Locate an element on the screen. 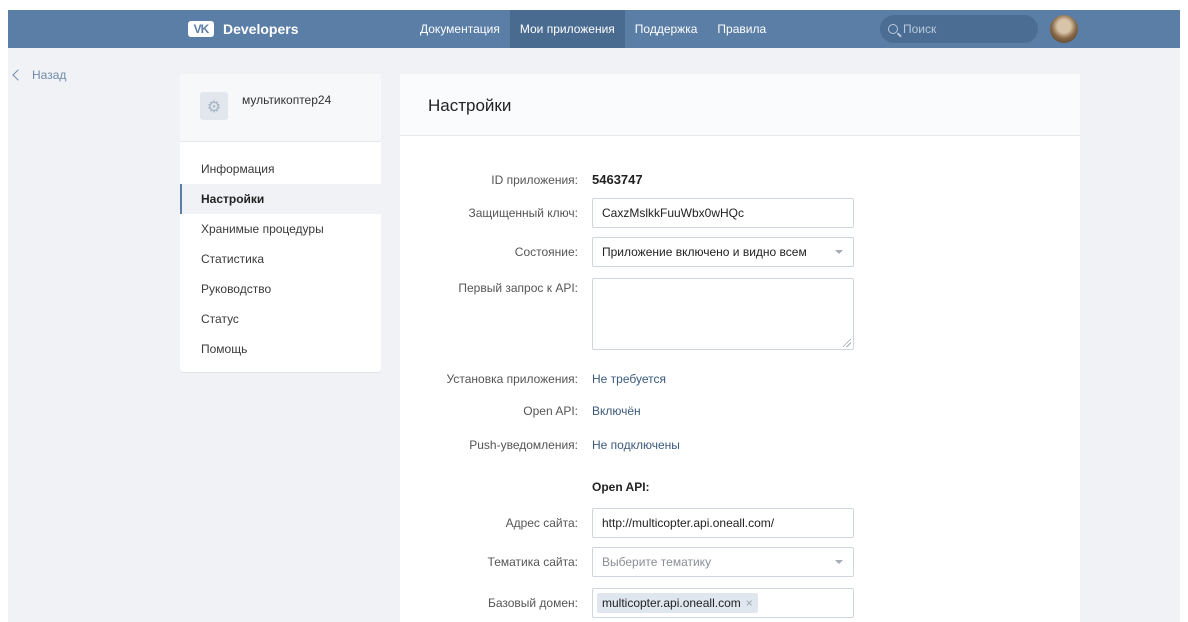 This screenshot has height=622, width=1188. first-request-textarea is located at coordinates (723, 314).